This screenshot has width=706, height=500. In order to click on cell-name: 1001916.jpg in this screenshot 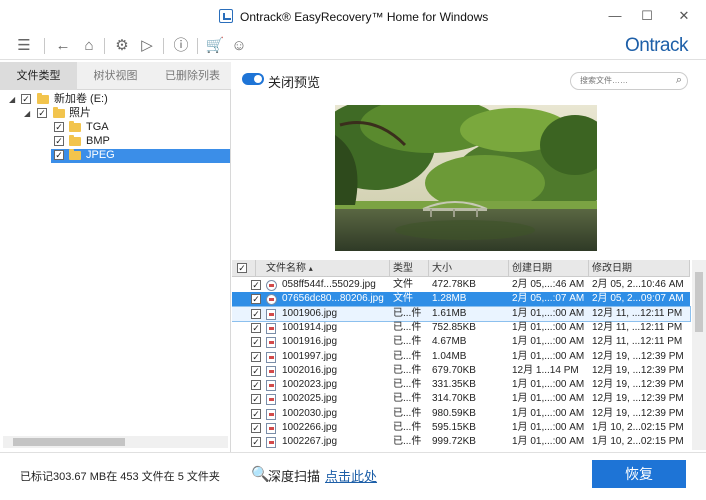, I will do `click(310, 342)`.